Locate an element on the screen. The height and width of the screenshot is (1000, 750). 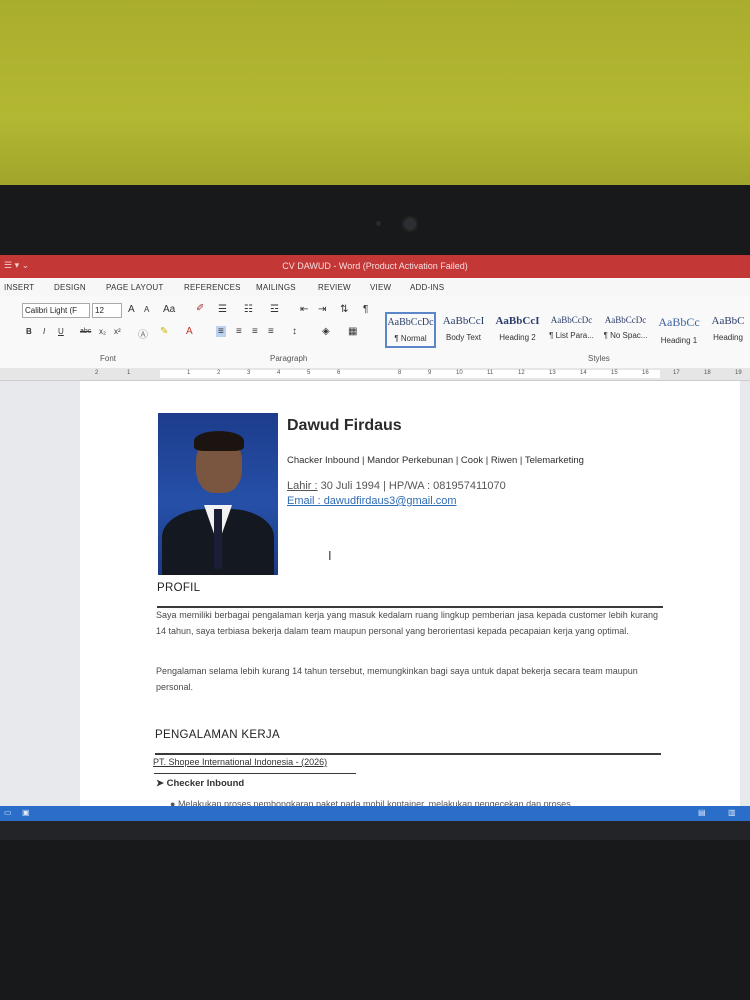
subscript-button: x₂ is located at coordinates (102, 331).